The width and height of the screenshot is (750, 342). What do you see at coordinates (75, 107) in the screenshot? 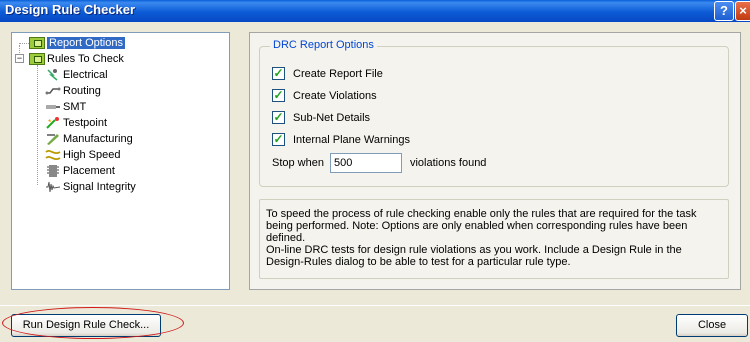
I see `tree-item-label: SMT` at bounding box center [75, 107].